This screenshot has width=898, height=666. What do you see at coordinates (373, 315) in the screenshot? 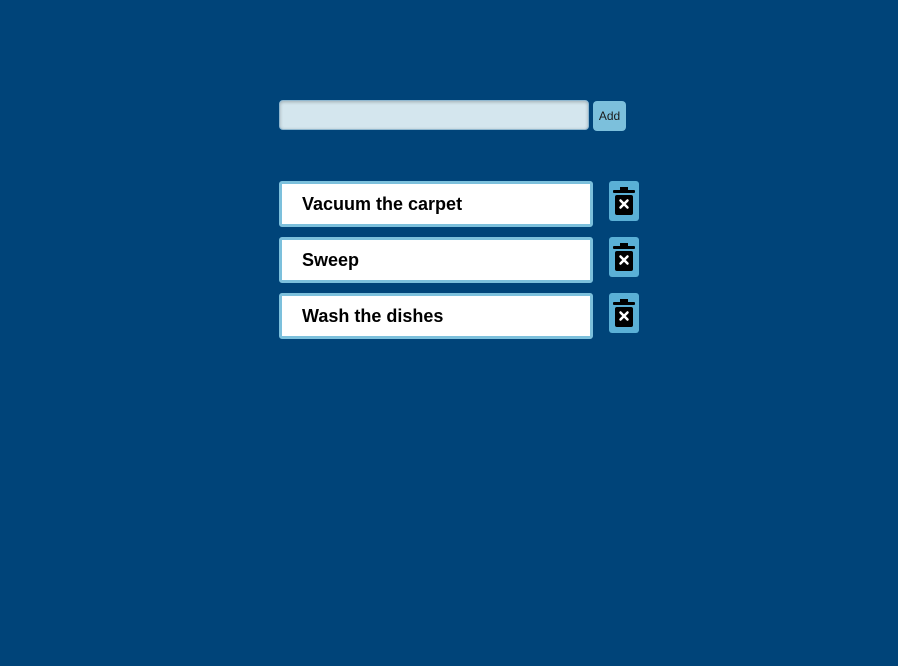
I see `task-text: Wash the dishes` at bounding box center [373, 315].